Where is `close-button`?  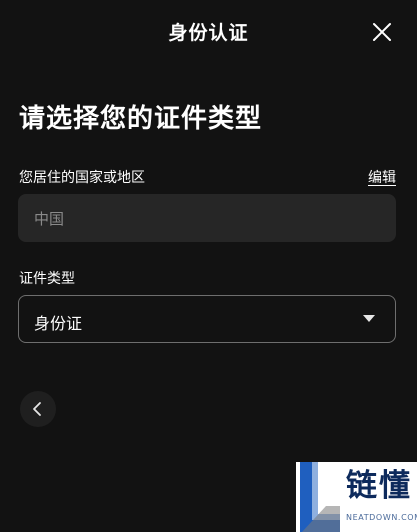
close-button is located at coordinates (382, 32).